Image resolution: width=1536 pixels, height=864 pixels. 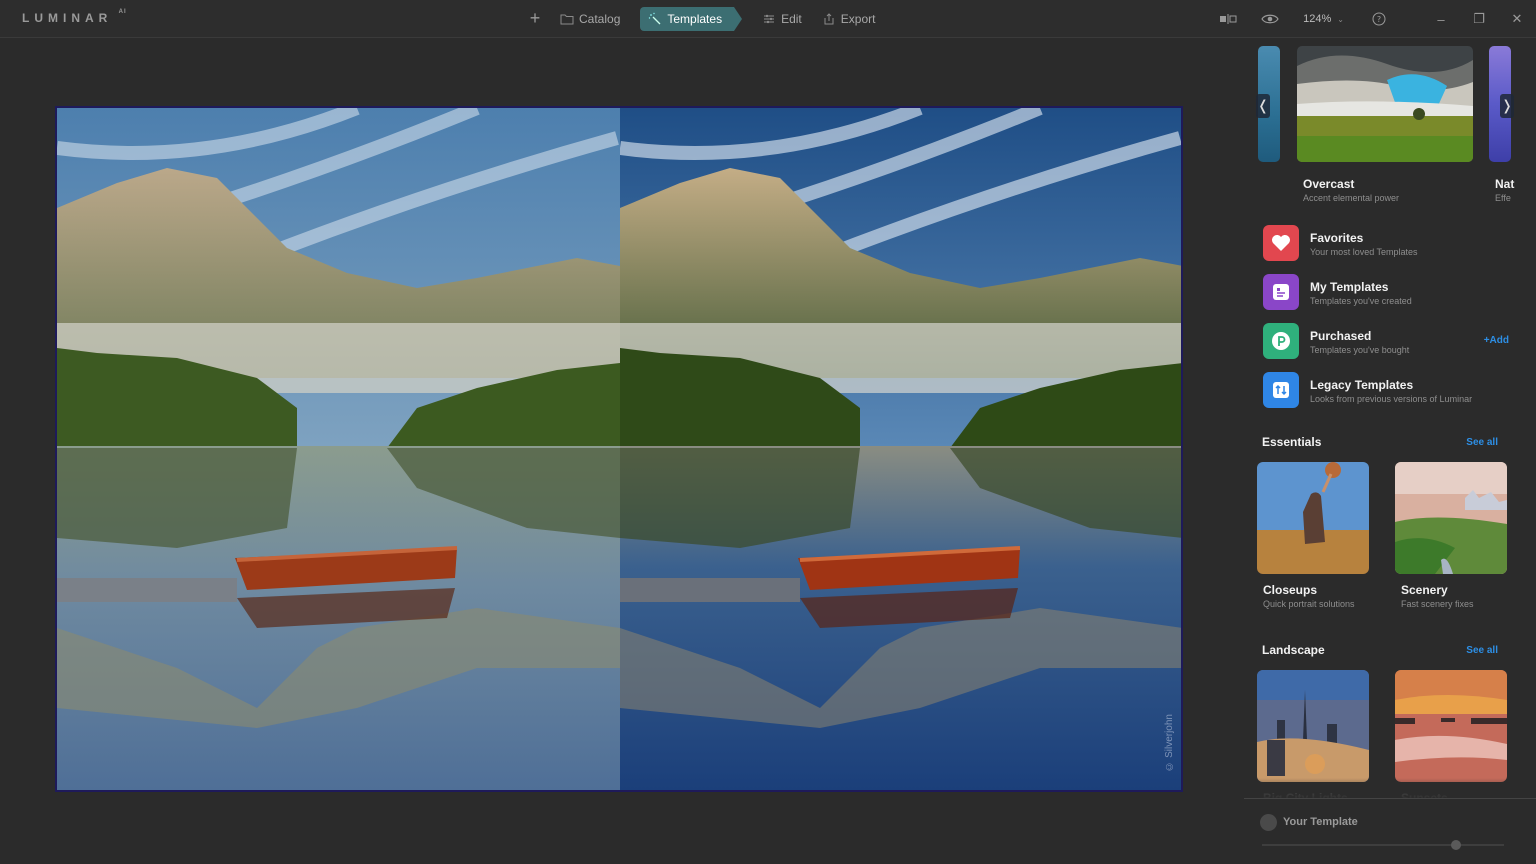 What do you see at coordinates (1390, 831) in the screenshot?
I see `your-template-panel: Your Template` at bounding box center [1390, 831].